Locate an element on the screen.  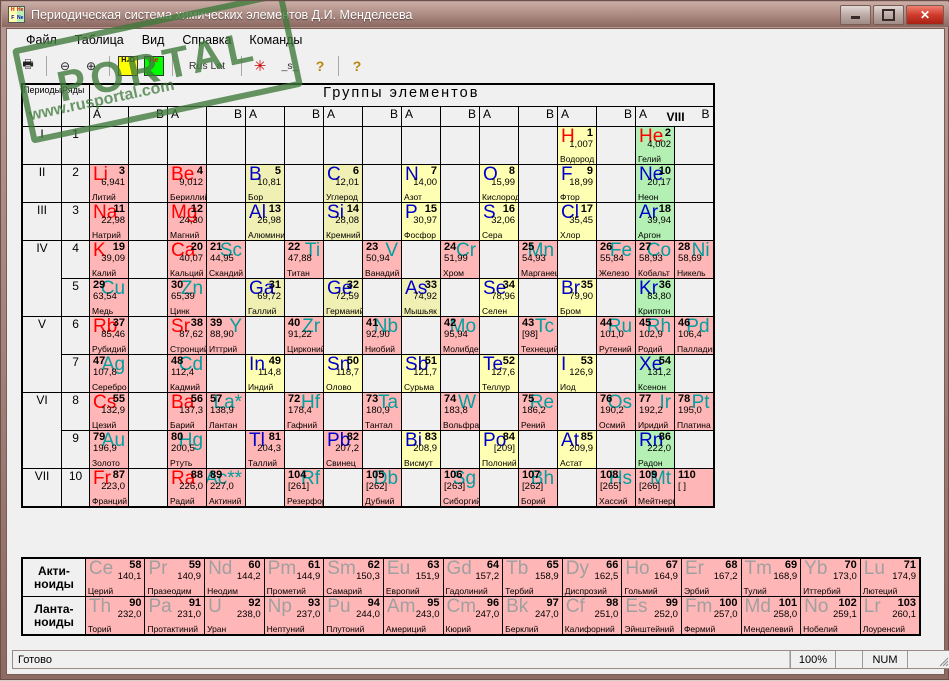
menu-item-help: Справка is located at coordinates (206, 40).